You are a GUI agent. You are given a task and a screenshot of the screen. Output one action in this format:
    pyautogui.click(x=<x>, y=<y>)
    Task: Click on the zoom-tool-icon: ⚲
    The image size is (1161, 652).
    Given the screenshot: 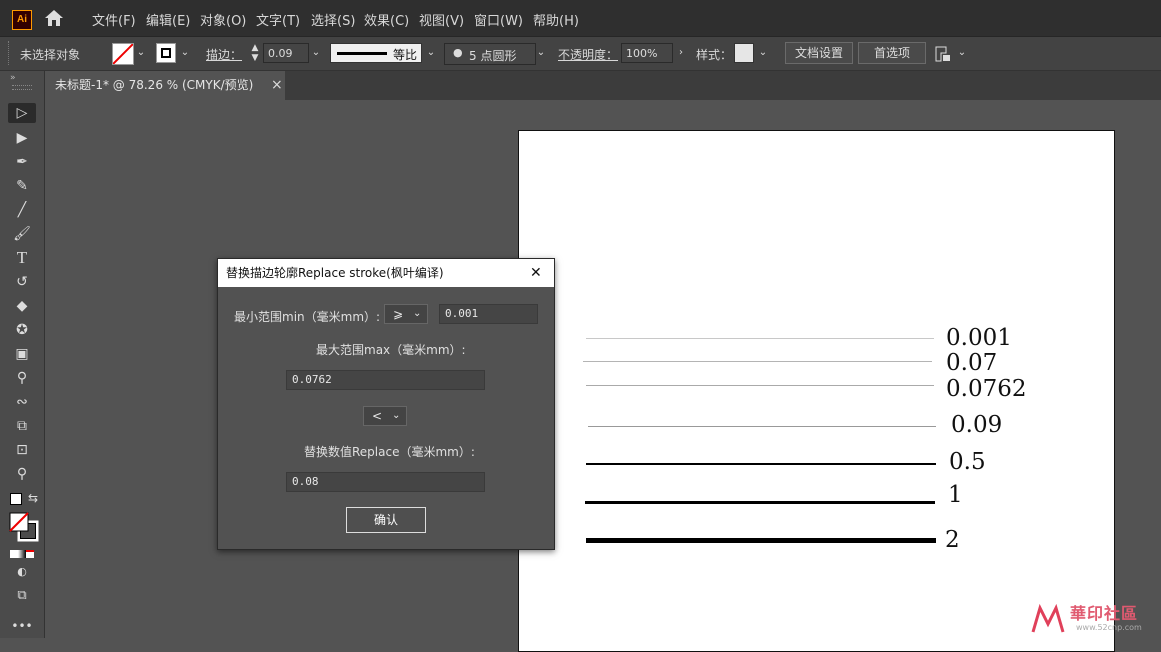 What is the action you would take?
    pyautogui.click(x=22, y=474)
    